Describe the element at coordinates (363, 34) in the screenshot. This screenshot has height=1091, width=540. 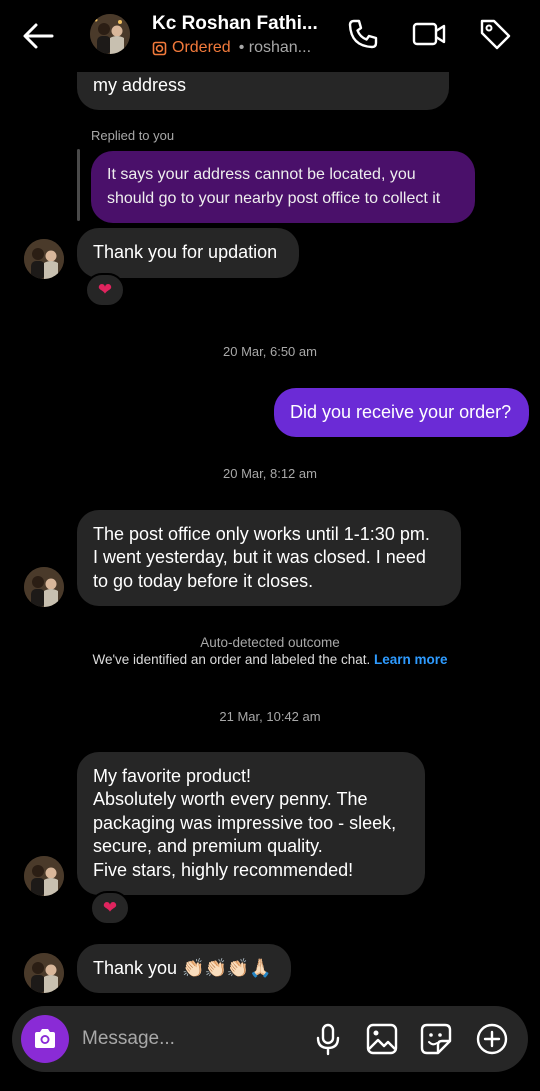
I see `phone-icon` at that location.